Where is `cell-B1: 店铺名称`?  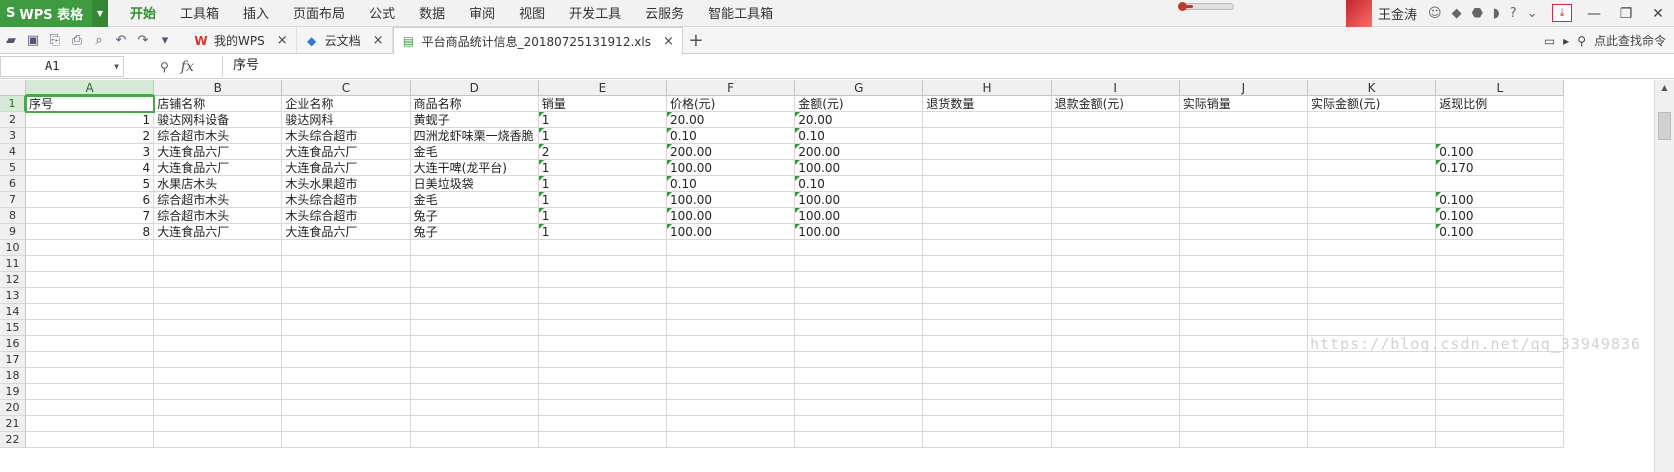 cell-B1: 店铺名称 is located at coordinates (218, 104).